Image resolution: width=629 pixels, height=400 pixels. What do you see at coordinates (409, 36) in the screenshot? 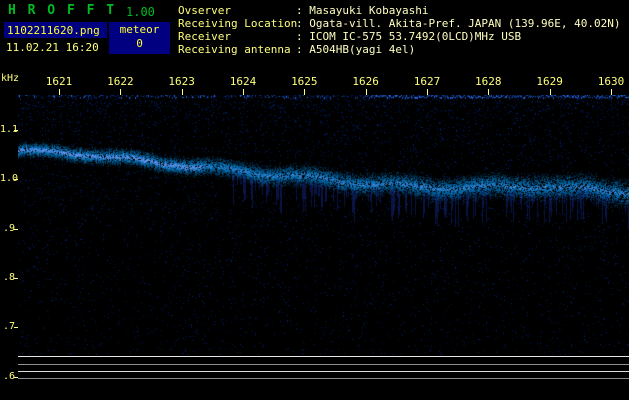
I see `info-value: : ICOM IC-575 53.7492(0LCD)MHz USB` at bounding box center [409, 36].